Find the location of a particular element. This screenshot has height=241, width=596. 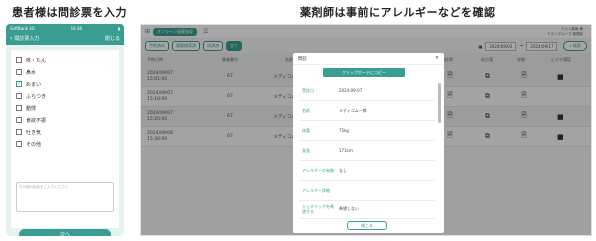

field-label: ジェネリックを希望する is located at coordinates (318, 208).